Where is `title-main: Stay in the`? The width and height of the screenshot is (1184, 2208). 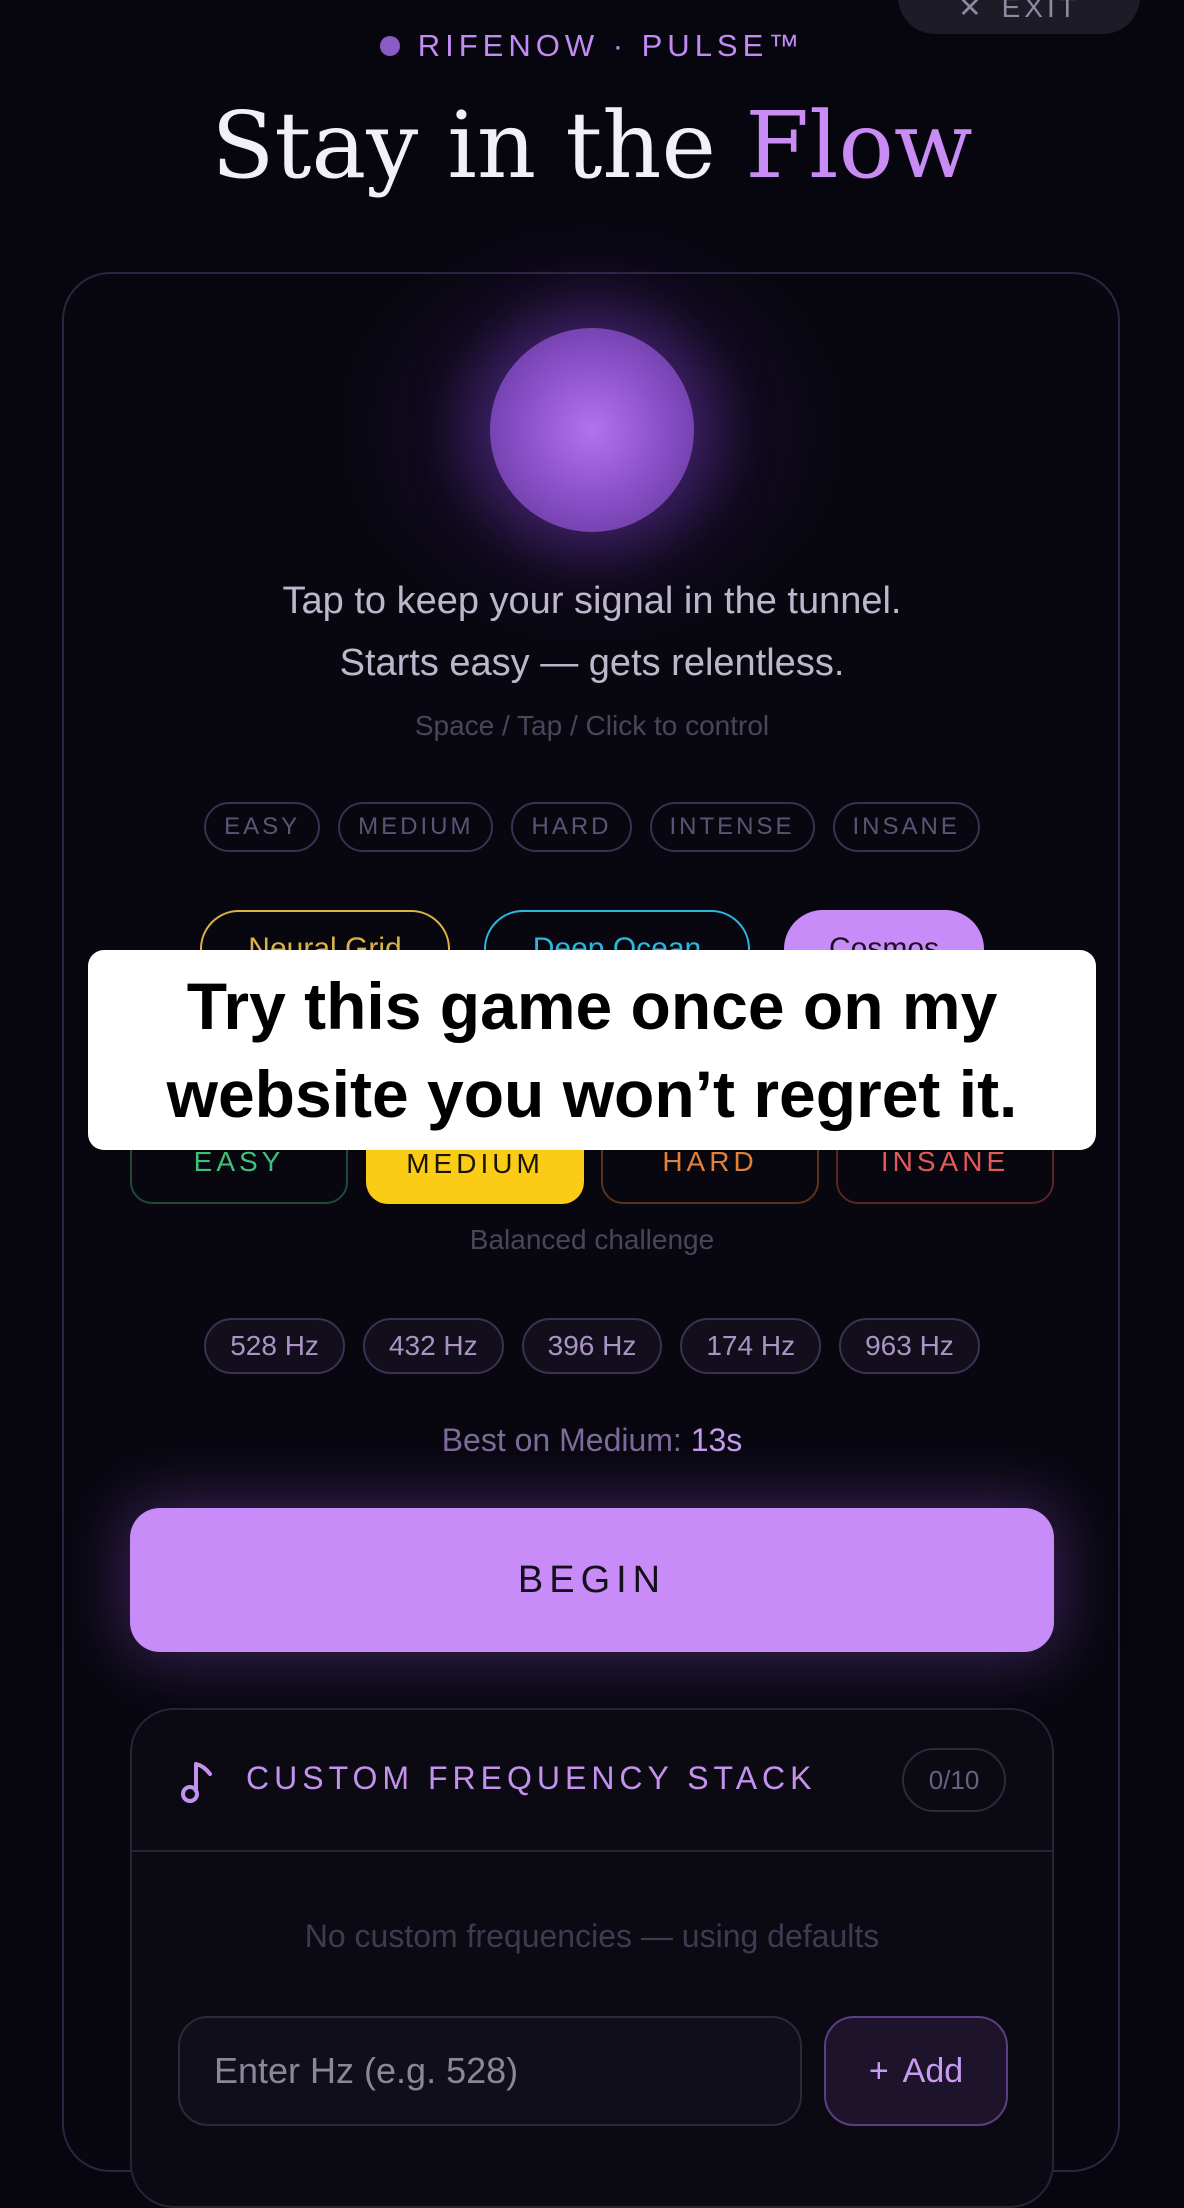 title-main: Stay in the is located at coordinates (478, 145).